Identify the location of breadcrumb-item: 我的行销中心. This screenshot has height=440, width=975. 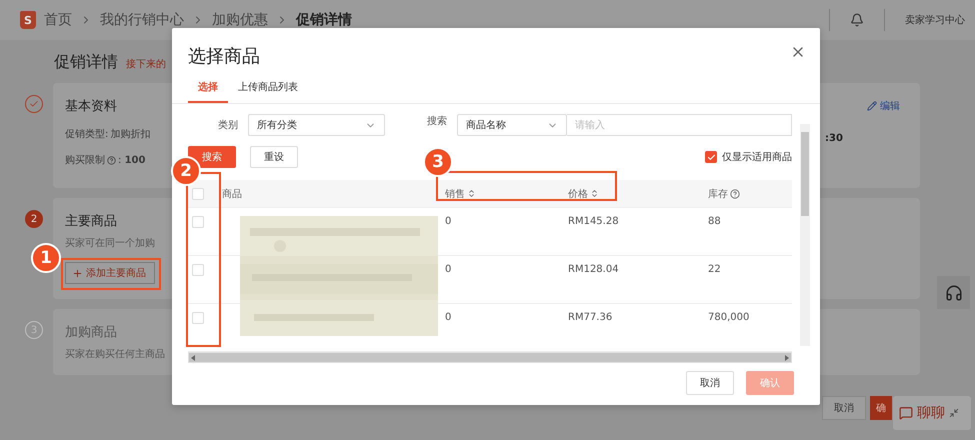
(142, 20).